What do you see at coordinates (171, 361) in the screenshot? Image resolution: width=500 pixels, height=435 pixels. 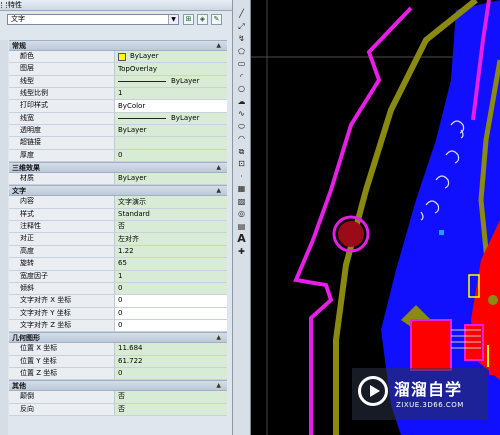 I see `property-value: 61.722` at bounding box center [171, 361].